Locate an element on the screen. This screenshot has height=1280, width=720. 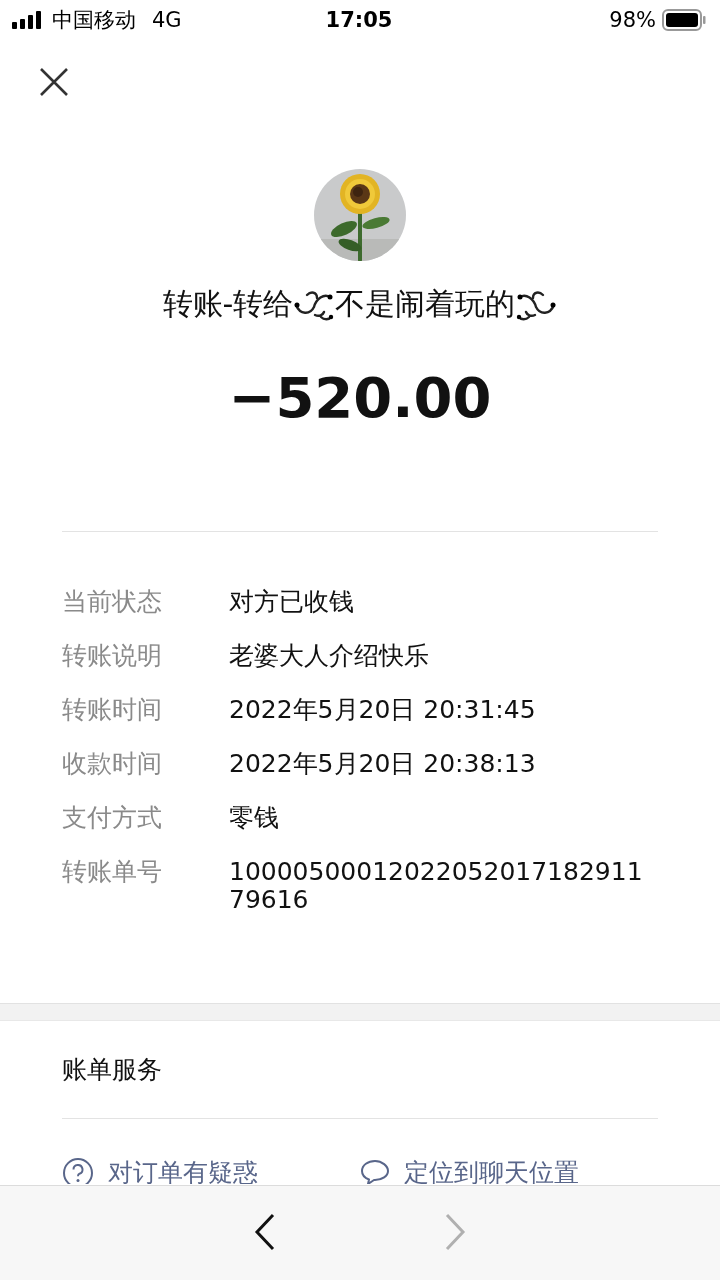
signal-icon is located at coordinates (28, 20).